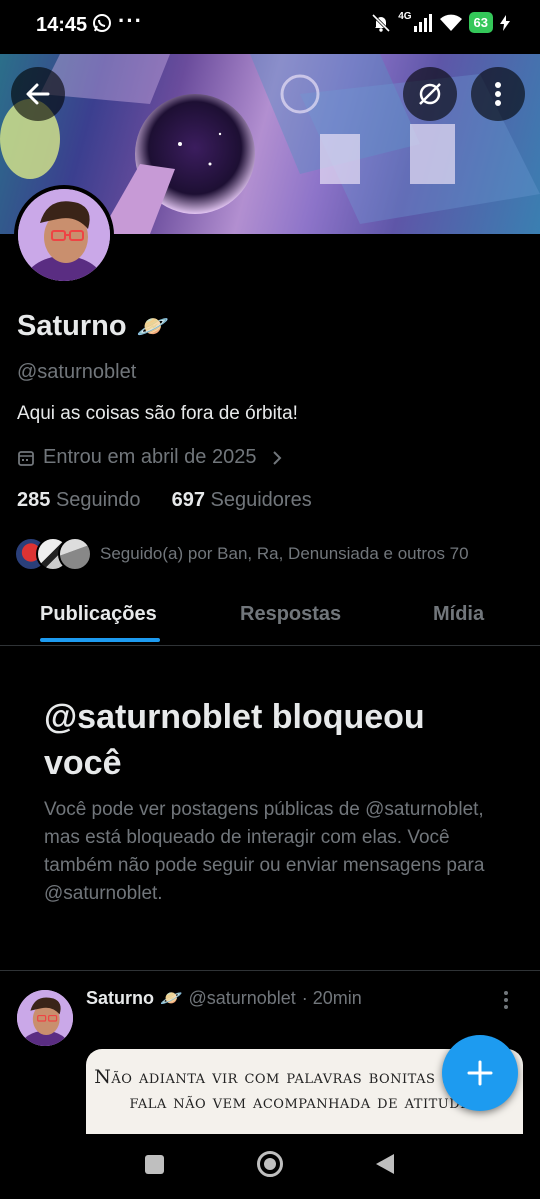 The width and height of the screenshot is (540, 1199). I want to click on post-header: Saturno 🪐 @saturnoblet · 20min, so click(224, 998).